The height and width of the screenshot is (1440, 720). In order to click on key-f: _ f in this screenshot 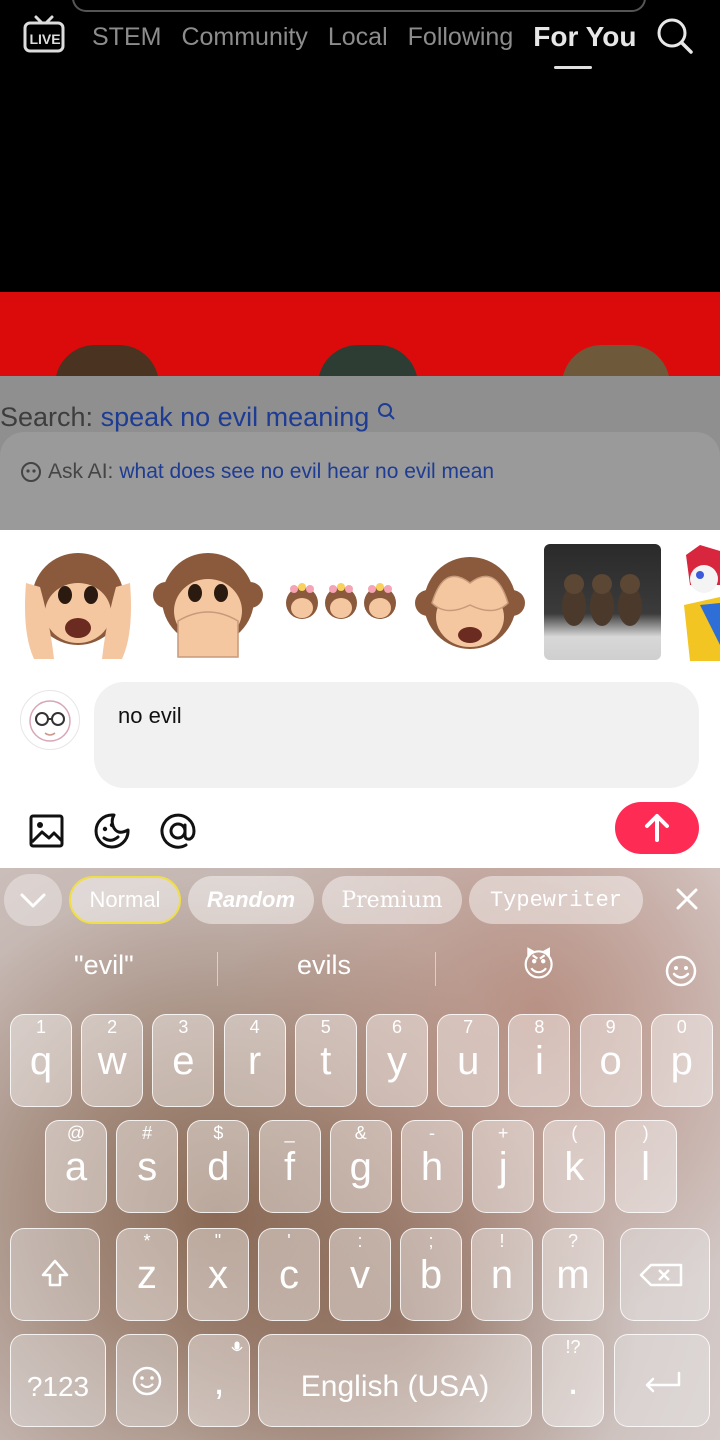, I will do `click(289, 1166)`.